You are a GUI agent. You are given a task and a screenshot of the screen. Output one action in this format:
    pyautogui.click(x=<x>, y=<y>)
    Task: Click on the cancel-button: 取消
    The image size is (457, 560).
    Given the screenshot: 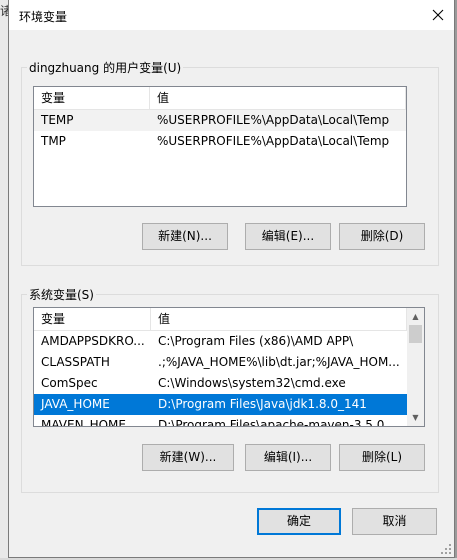 What is the action you would take?
    pyautogui.click(x=394, y=521)
    